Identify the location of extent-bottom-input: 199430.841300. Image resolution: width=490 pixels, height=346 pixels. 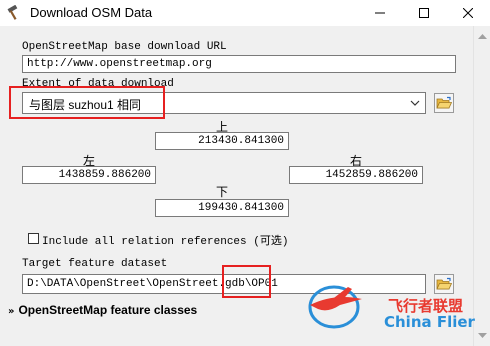
(222, 208).